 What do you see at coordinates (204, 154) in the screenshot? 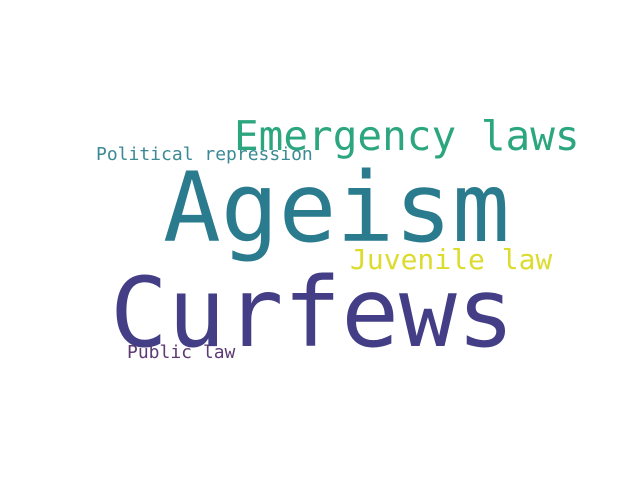
I see `word-political-repression: Political repression` at bounding box center [204, 154].